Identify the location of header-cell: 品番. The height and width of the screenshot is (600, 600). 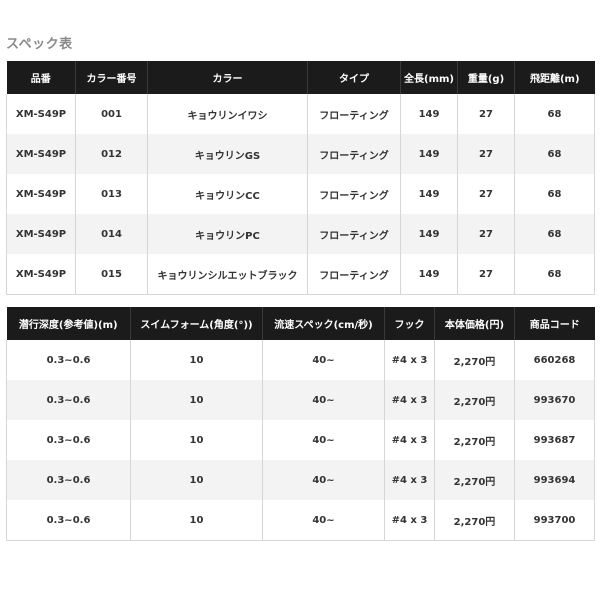
(41, 77).